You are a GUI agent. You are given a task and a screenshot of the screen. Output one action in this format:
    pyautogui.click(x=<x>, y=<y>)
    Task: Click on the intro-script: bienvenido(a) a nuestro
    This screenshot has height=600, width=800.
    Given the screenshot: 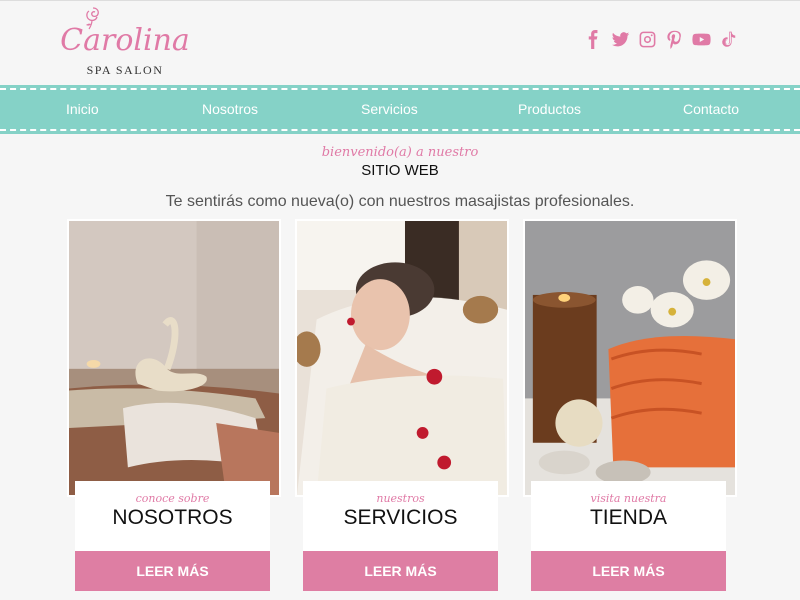 What is the action you would take?
    pyautogui.click(x=400, y=152)
    